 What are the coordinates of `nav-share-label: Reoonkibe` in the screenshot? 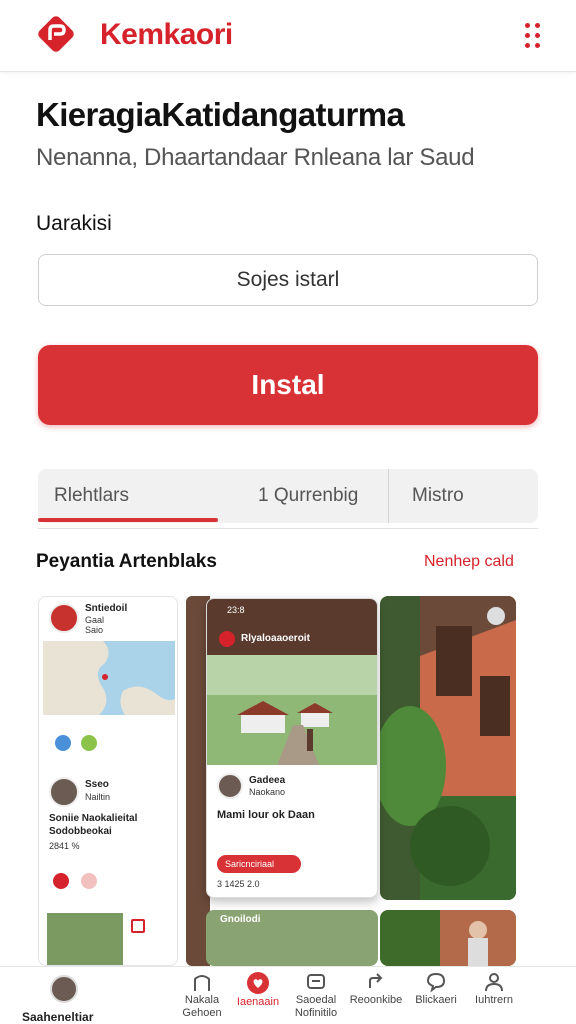 It's located at (376, 1000).